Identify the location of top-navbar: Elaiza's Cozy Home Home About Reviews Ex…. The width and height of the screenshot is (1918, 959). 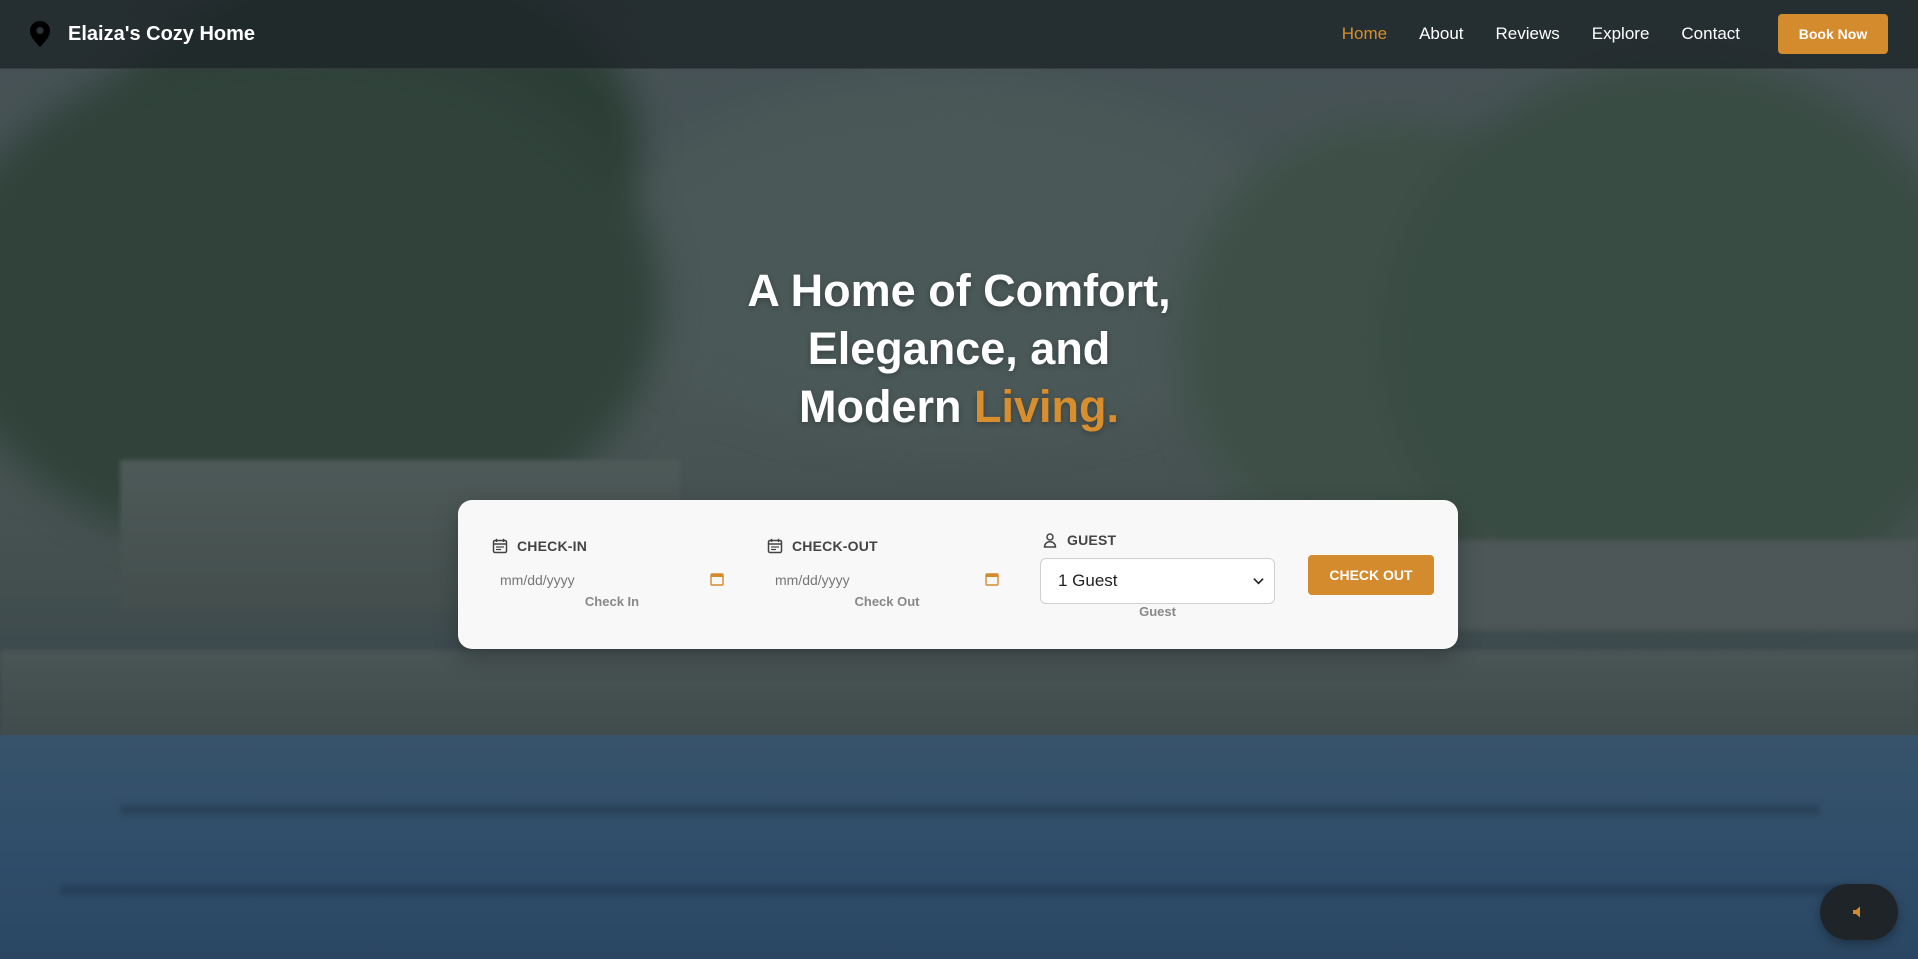
(959, 34).